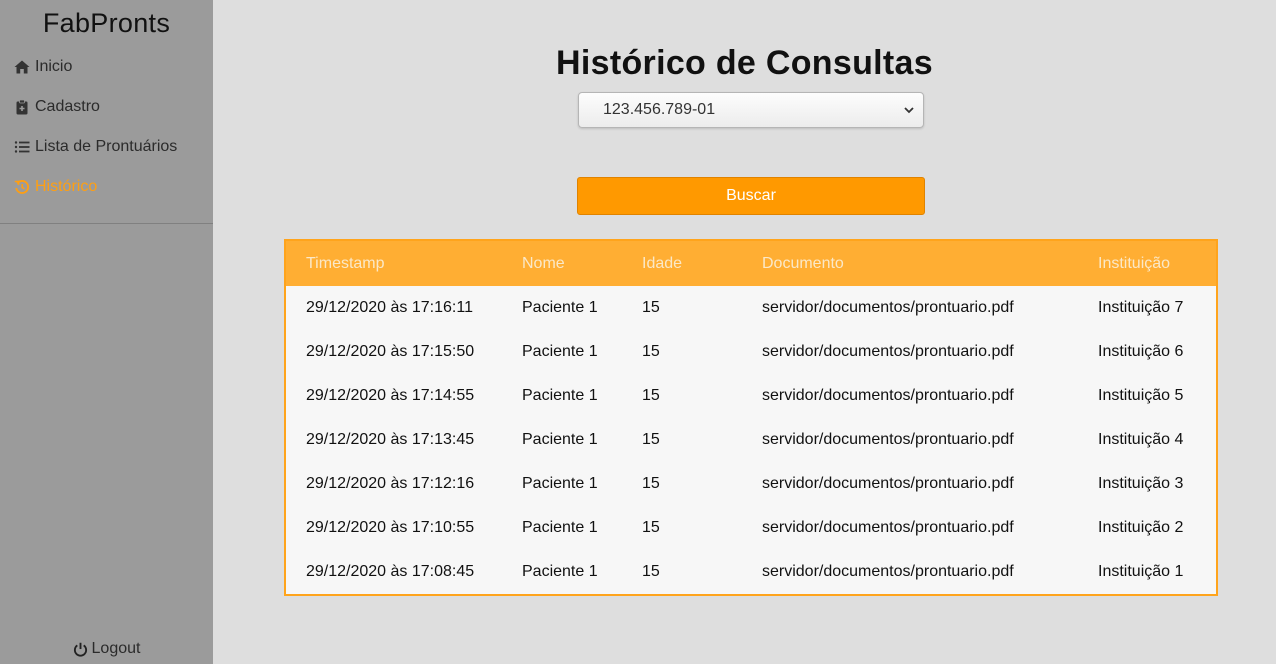 The width and height of the screenshot is (1276, 664). What do you see at coordinates (390, 395) in the screenshot?
I see `cell-timestamp: 29/12/2020 às 17:14:55` at bounding box center [390, 395].